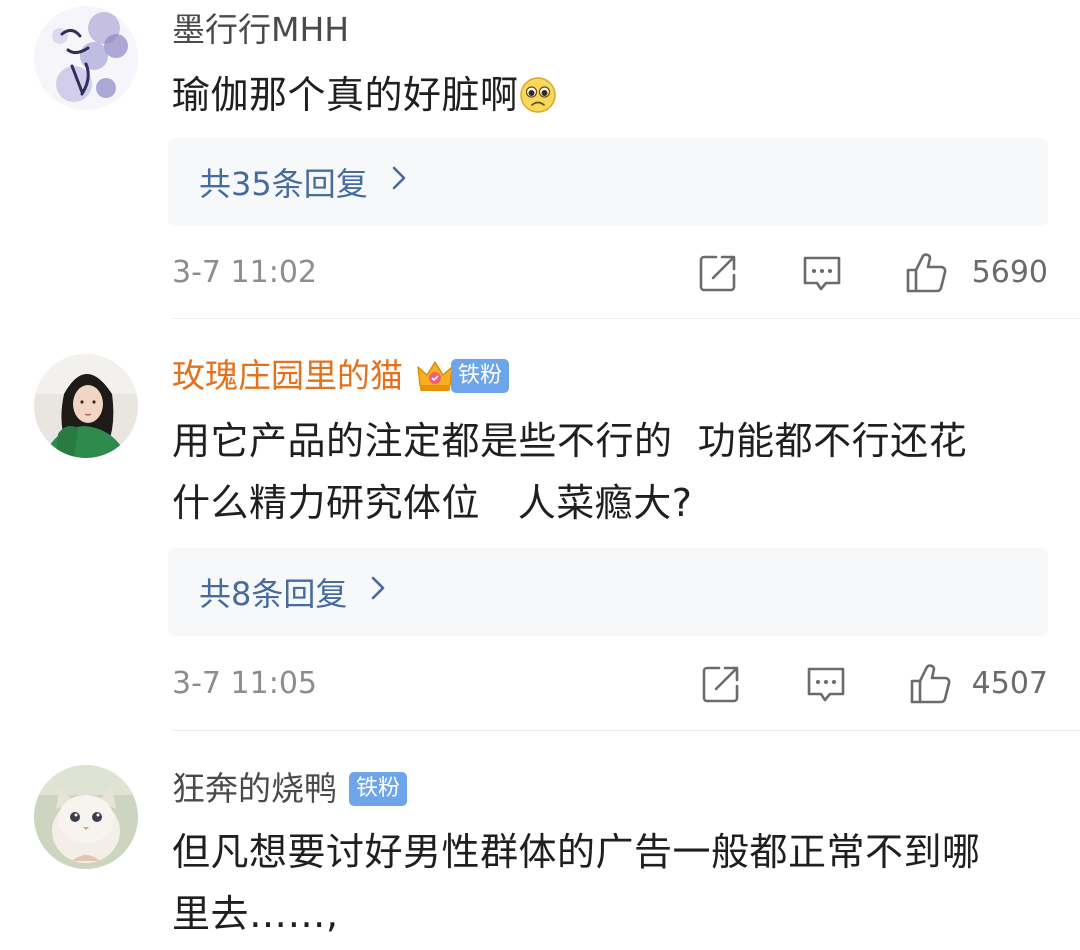 Image resolution: width=1080 pixels, height=950 pixels. I want to click on comment-text-line: 但凡想要讨好男性群体的广告一般都正常不到哪, so click(576, 852).